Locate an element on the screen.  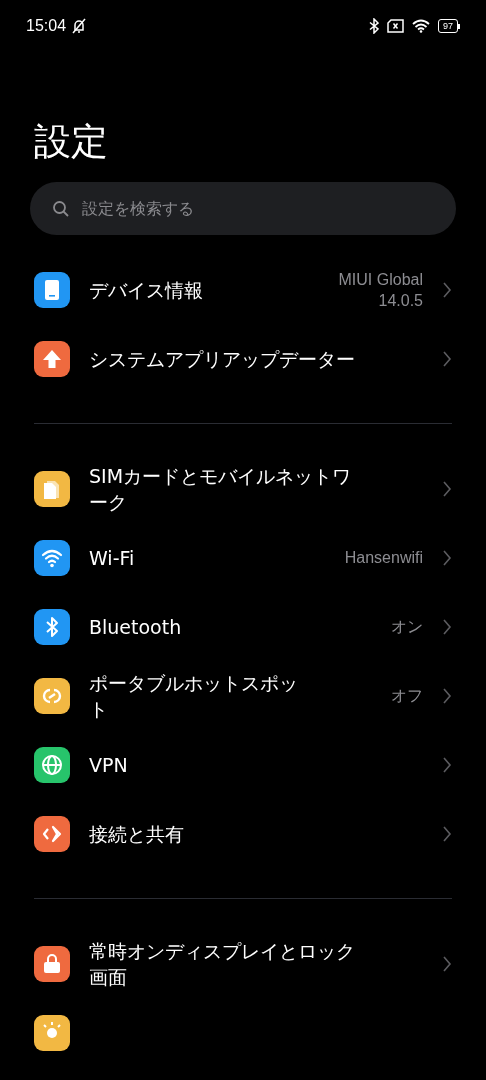
settings-item: Bluetooth オン is located at coordinates (243, 626).